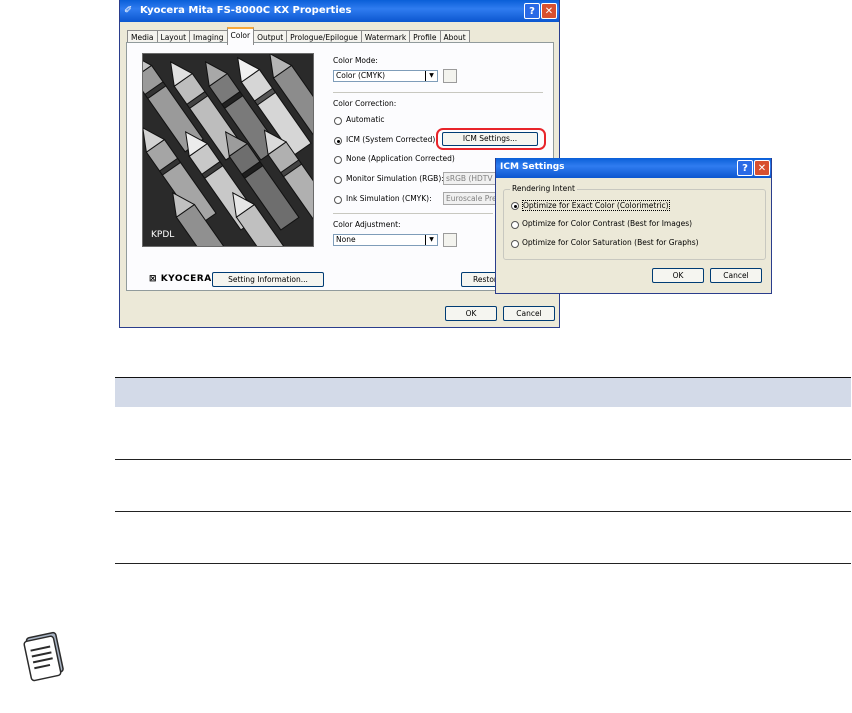 The width and height of the screenshot is (852, 713). Describe the element at coordinates (43, 656) in the screenshot. I see `note-memo-icon` at that location.